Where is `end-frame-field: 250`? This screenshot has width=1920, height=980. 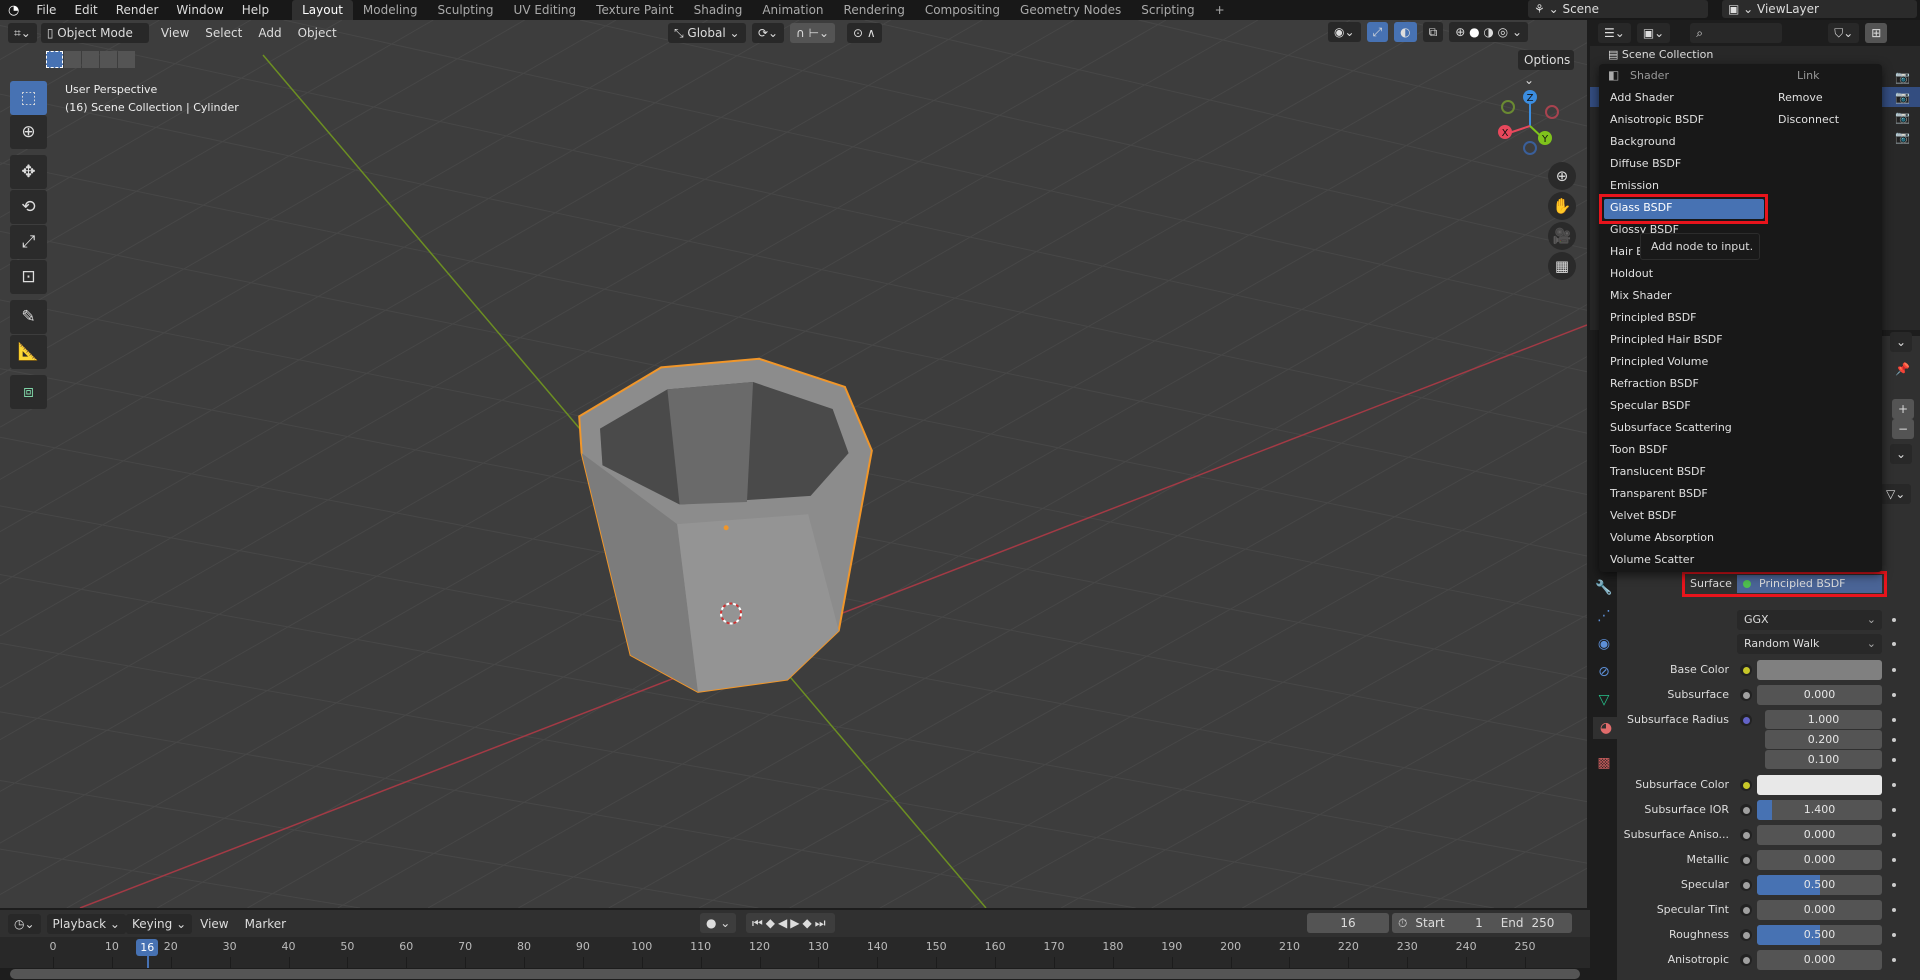 end-frame-field: 250 is located at coordinates (1543, 923).